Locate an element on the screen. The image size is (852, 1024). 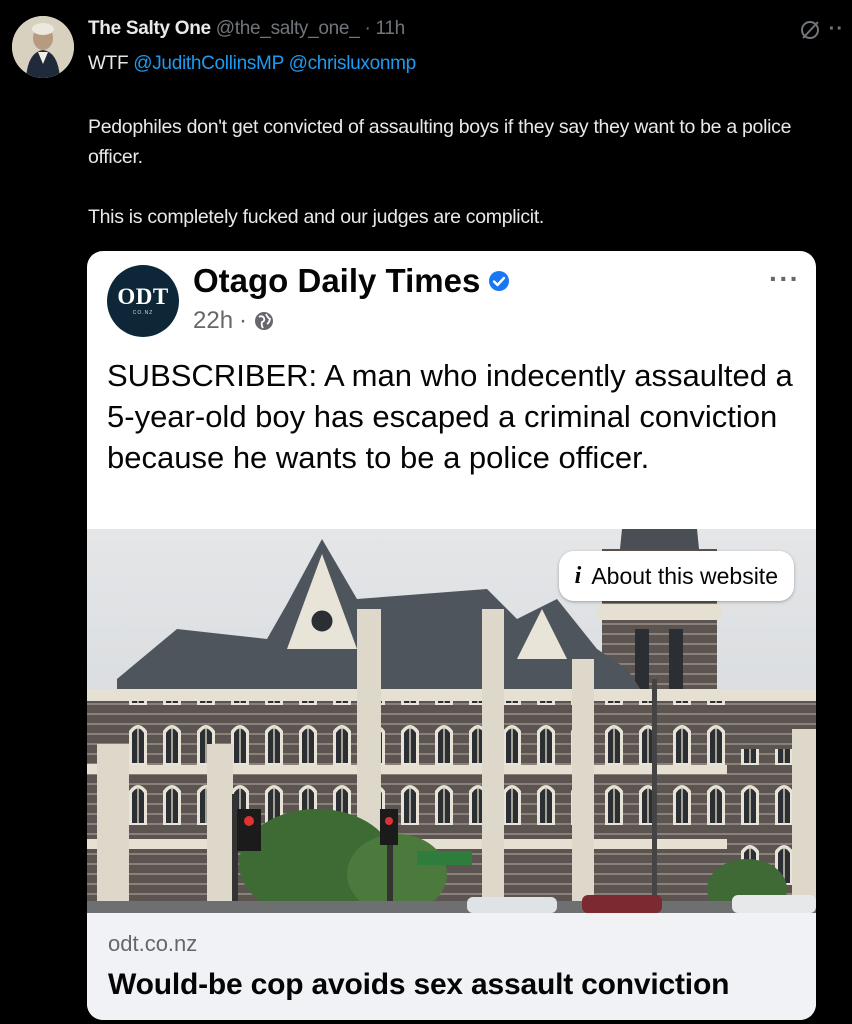
logo-subtext: CO.NZ is located at coordinates (143, 313).